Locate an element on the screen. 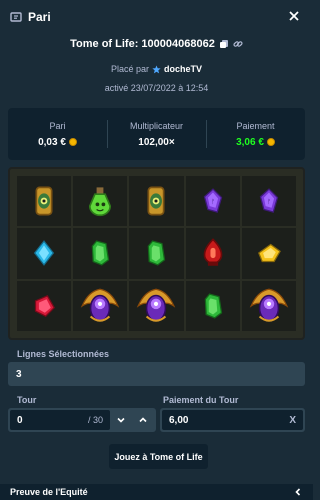 The width and height of the screenshot is (320, 500). chevron-left-icon is located at coordinates (298, 492).